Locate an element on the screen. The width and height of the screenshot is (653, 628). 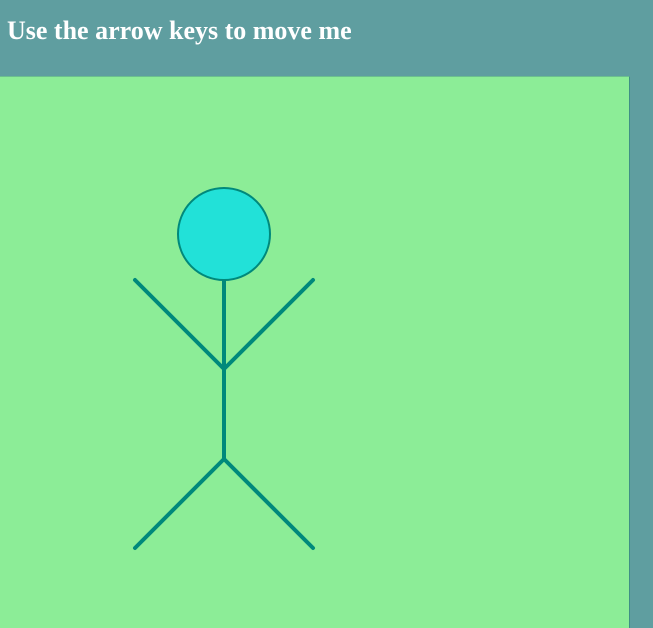
left-leg is located at coordinates (179, 503).